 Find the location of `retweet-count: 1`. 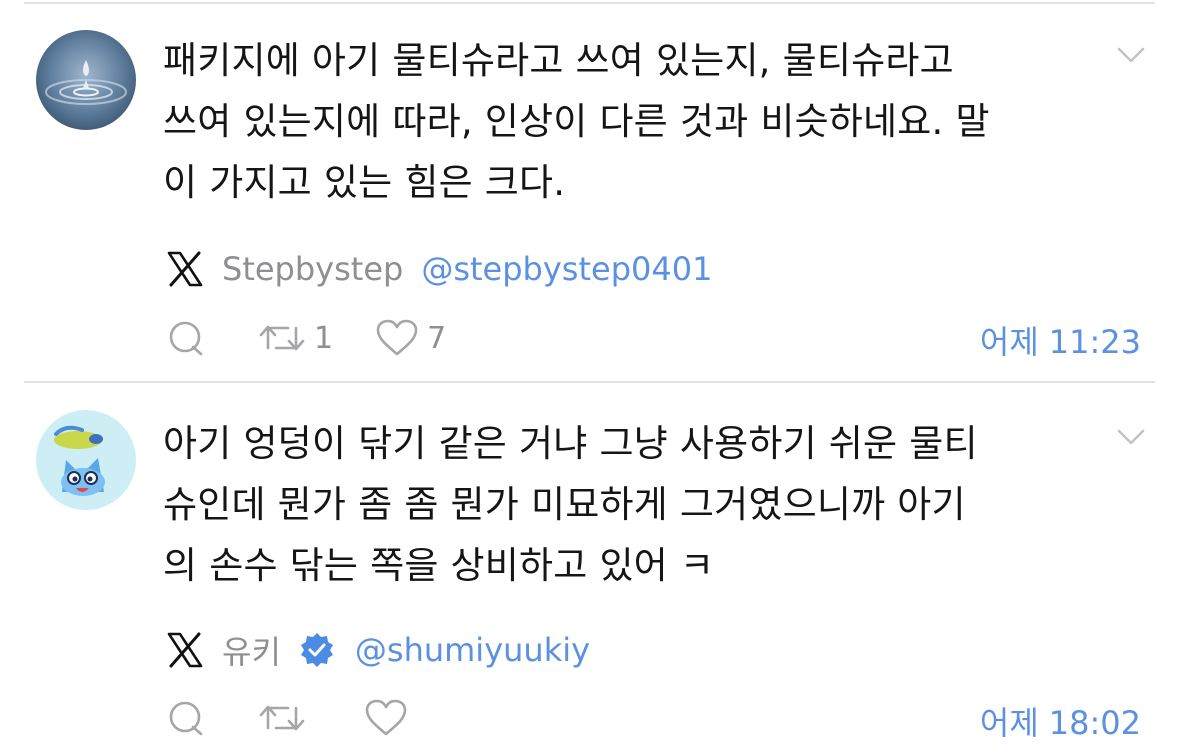

retweet-count: 1 is located at coordinates (324, 338).